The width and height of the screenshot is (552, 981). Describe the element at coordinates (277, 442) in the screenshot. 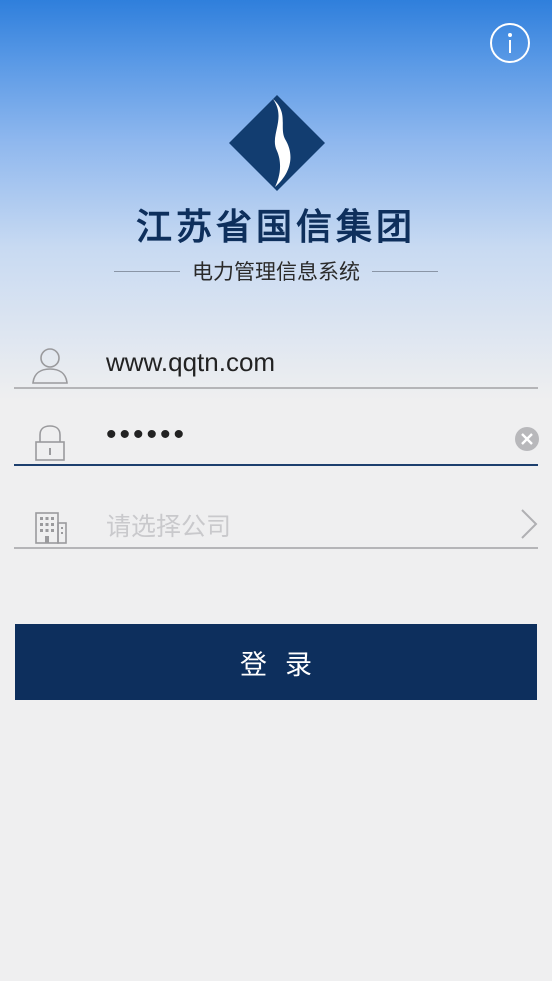

I see `password-field: ••••••` at that location.